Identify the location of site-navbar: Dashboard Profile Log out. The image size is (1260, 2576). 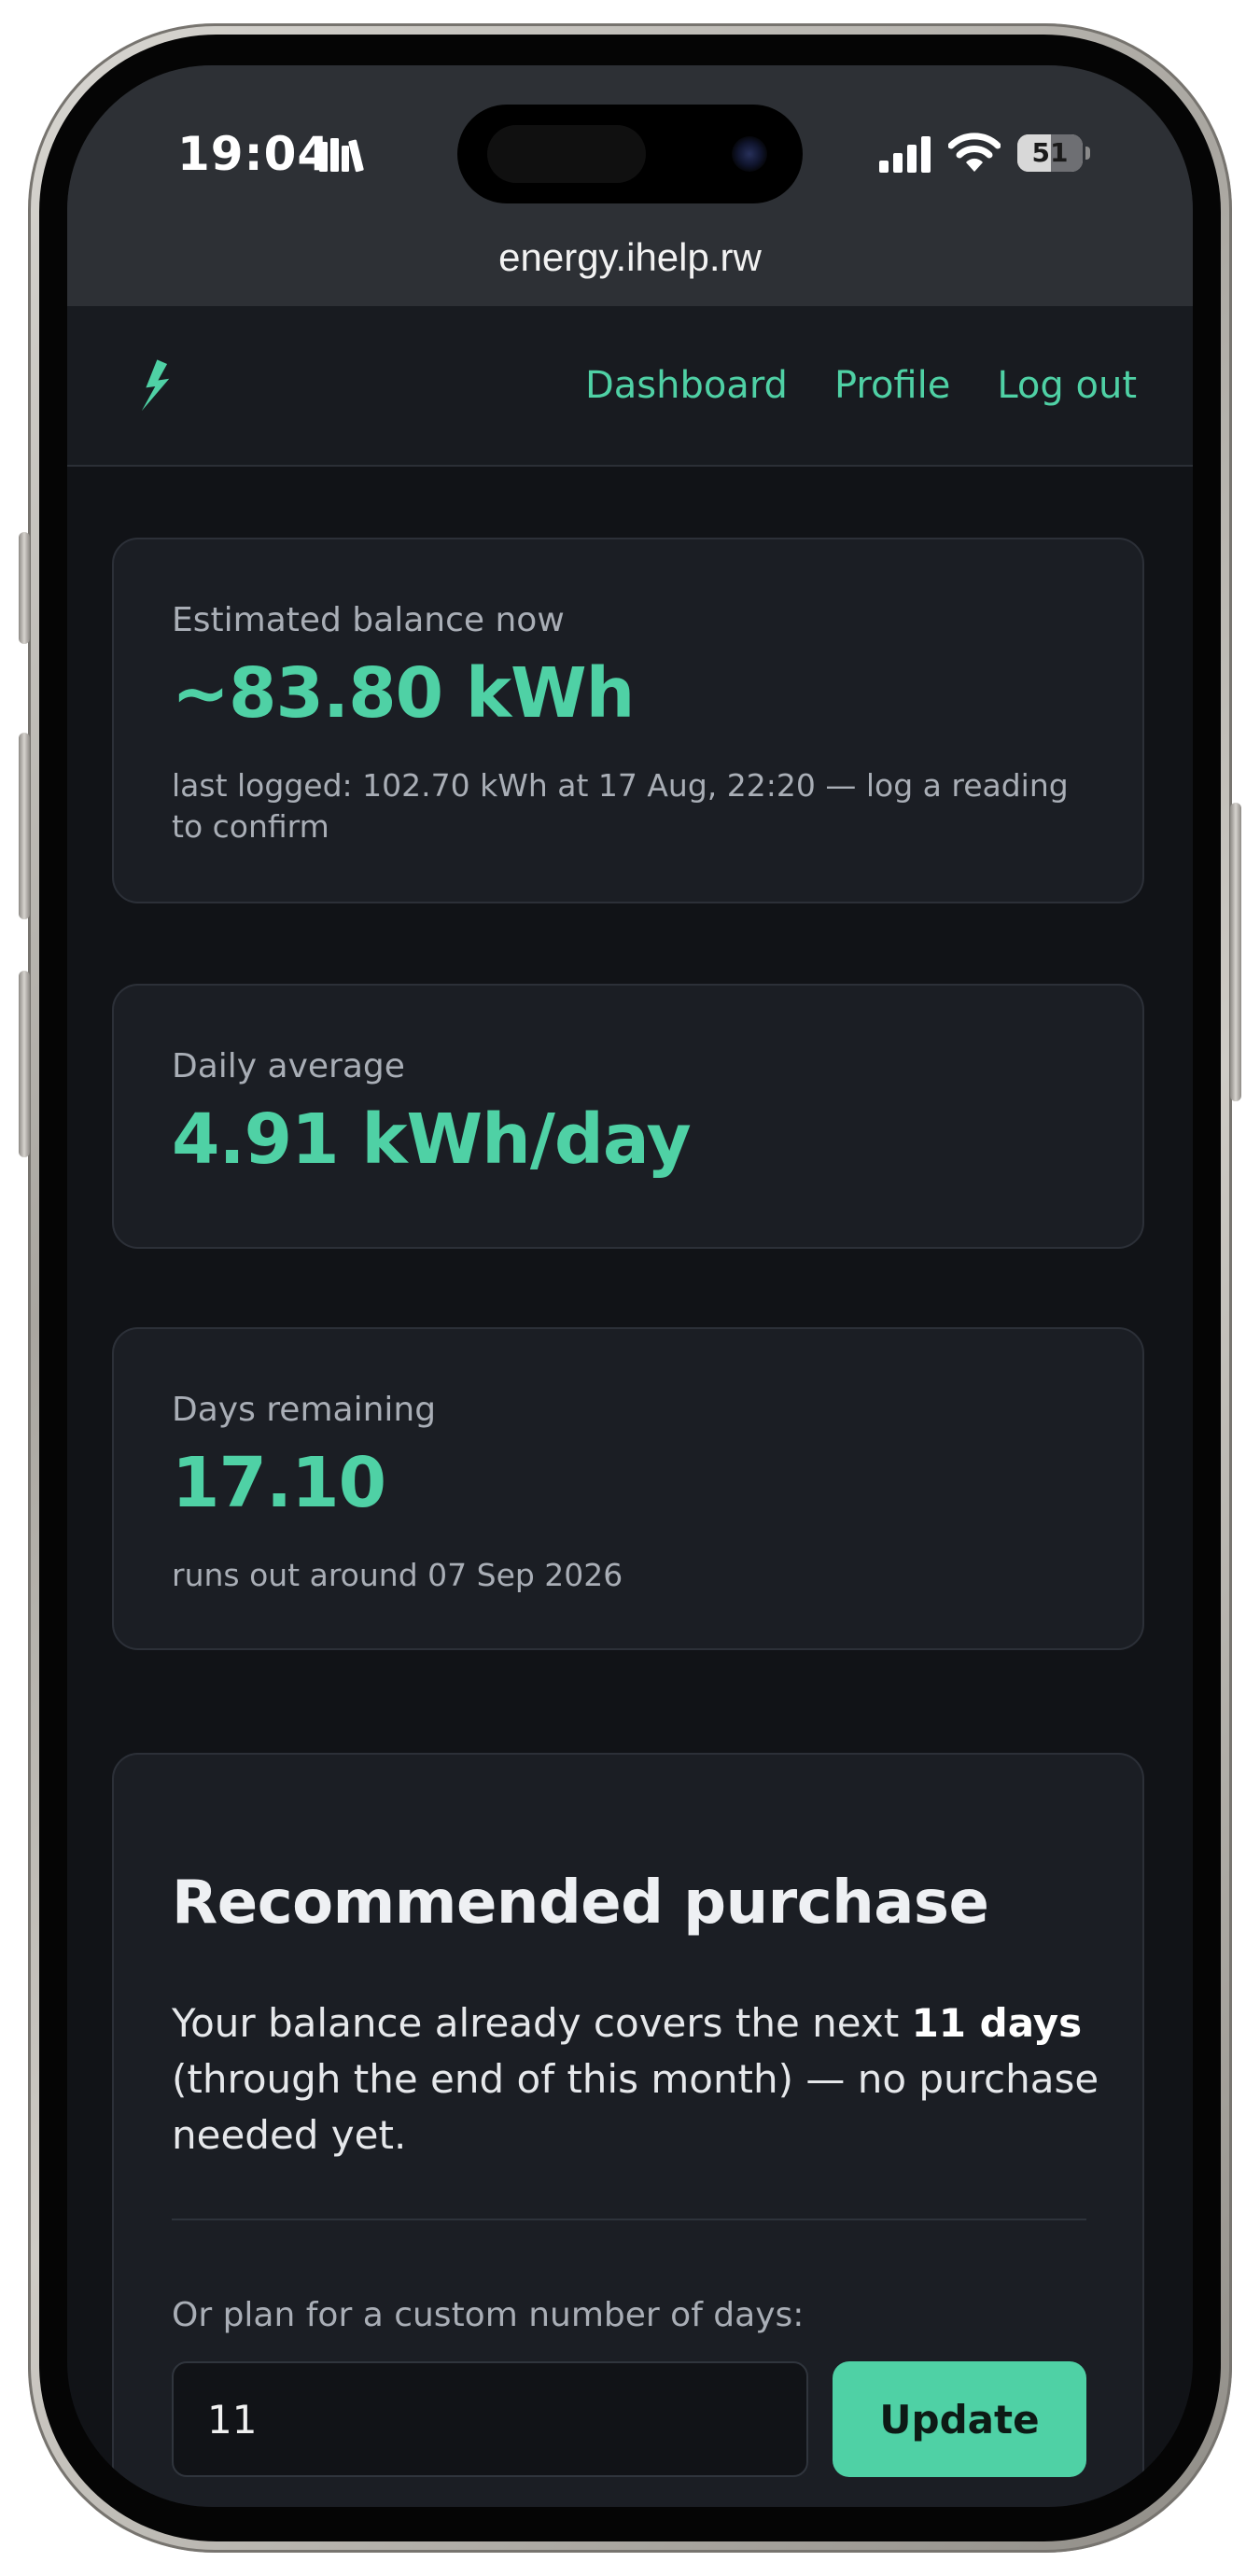
(630, 386).